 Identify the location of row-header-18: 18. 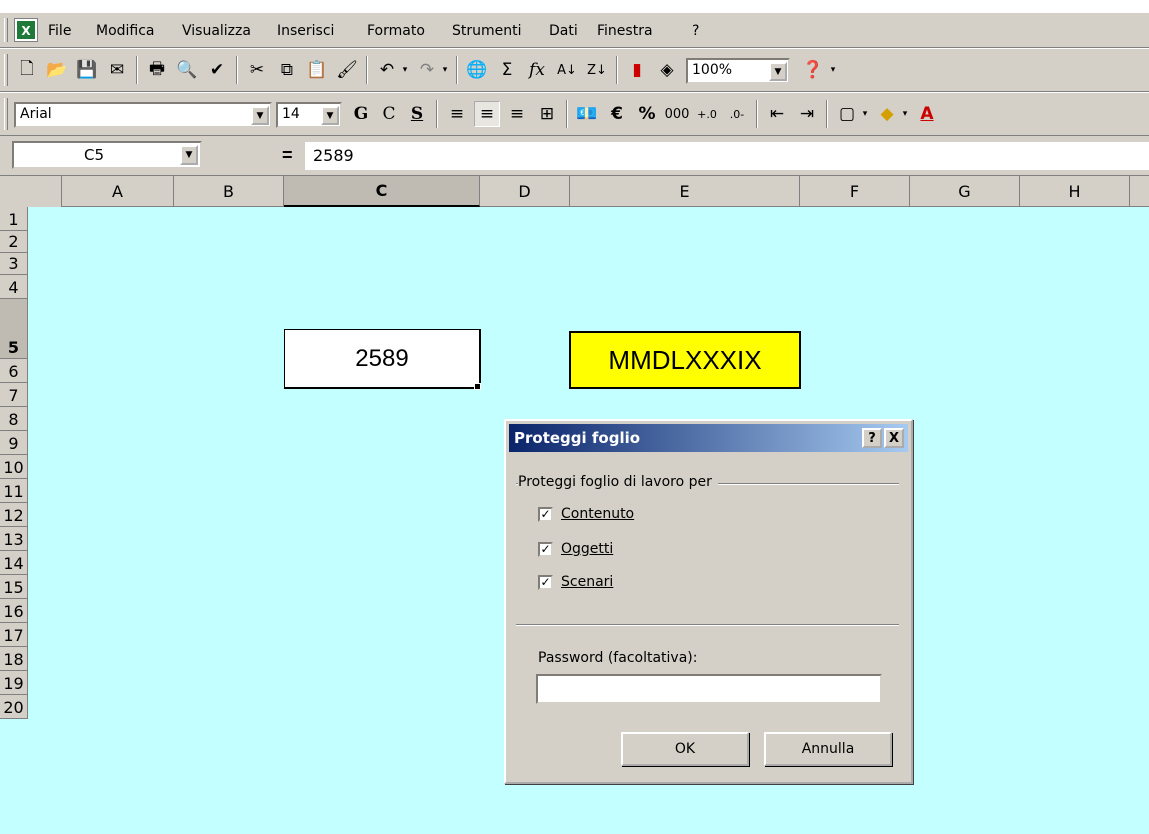
(14, 659).